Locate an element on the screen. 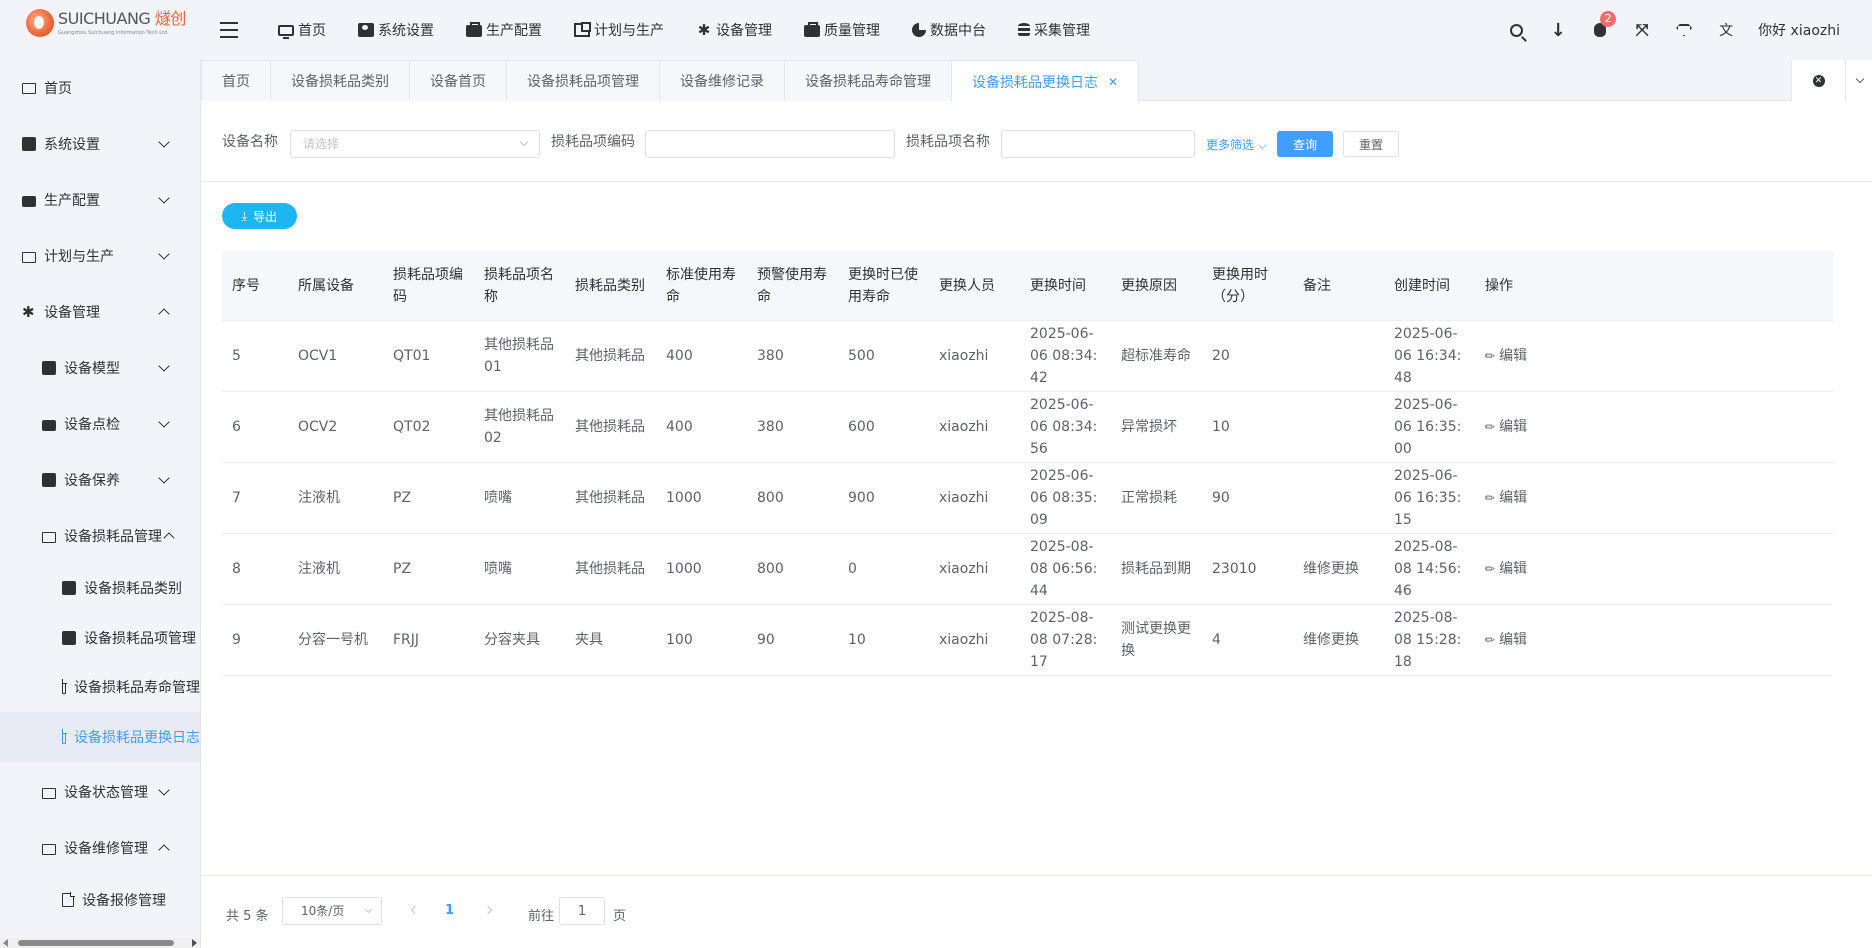 The height and width of the screenshot is (948, 1872). table-cell: 900 is located at coordinates (861, 498).